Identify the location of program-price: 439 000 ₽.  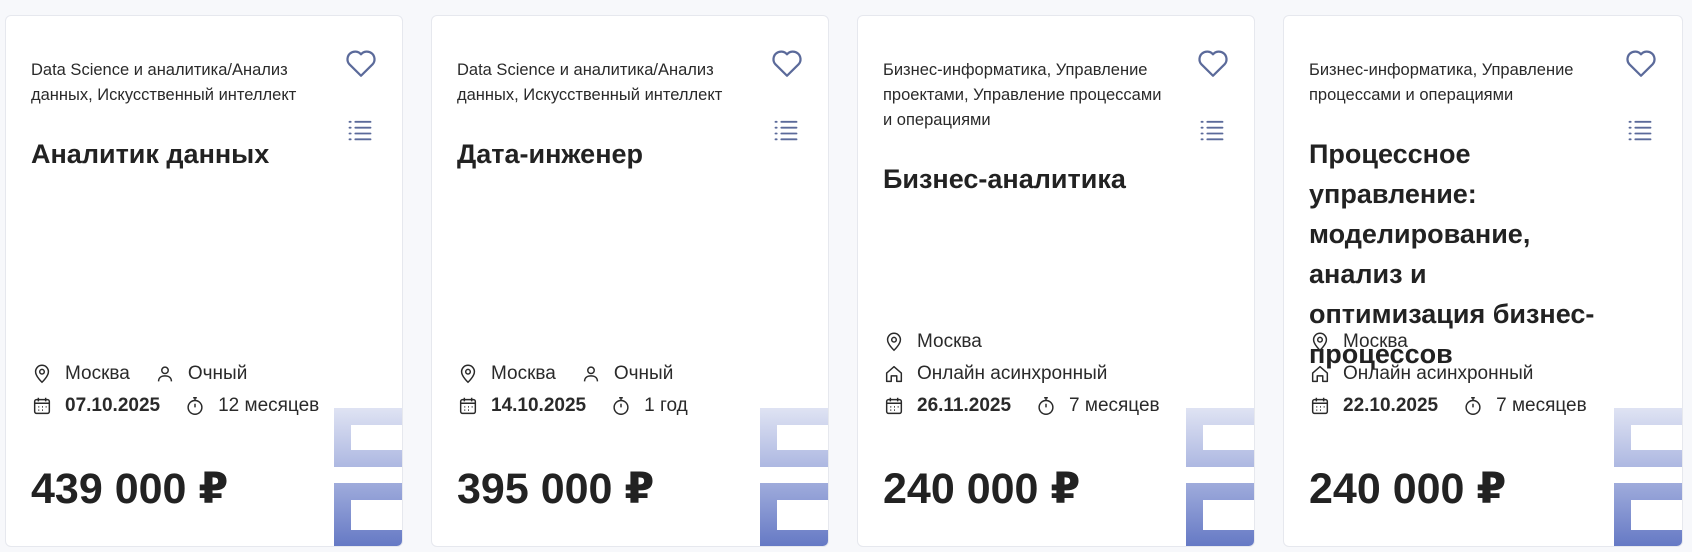
(130, 489).